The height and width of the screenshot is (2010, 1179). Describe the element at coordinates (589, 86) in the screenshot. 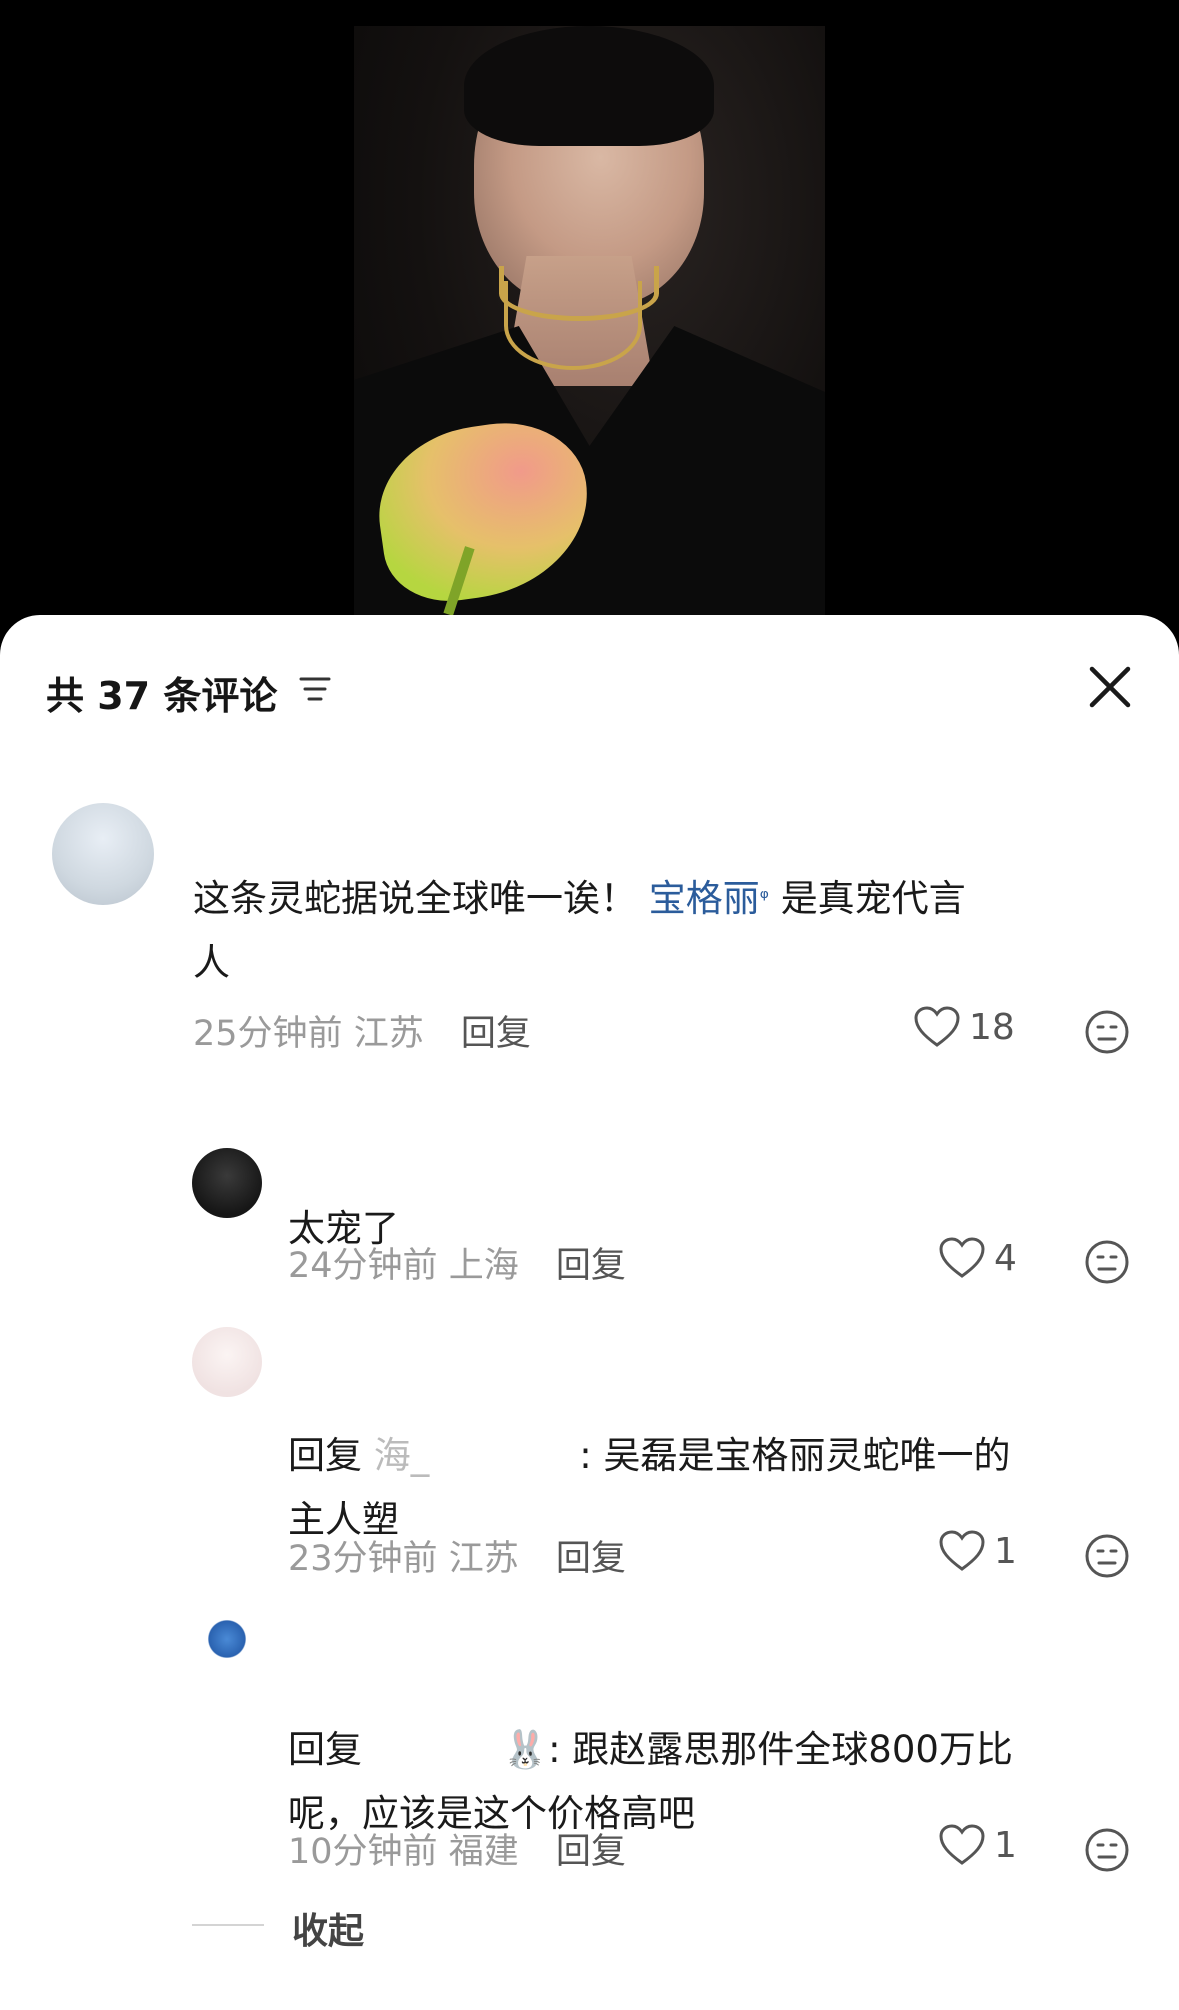

I see `person-hair` at that location.